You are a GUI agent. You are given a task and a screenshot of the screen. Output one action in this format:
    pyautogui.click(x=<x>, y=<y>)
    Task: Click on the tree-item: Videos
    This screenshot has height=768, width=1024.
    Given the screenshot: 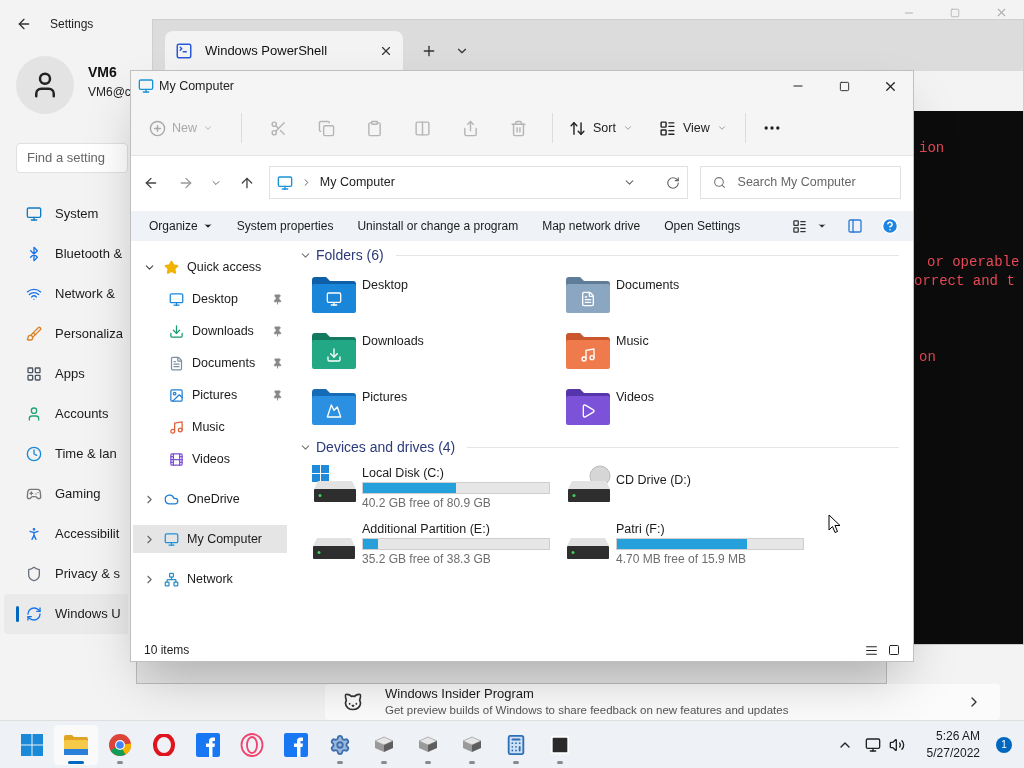 What is the action you would take?
    pyautogui.click(x=211, y=459)
    